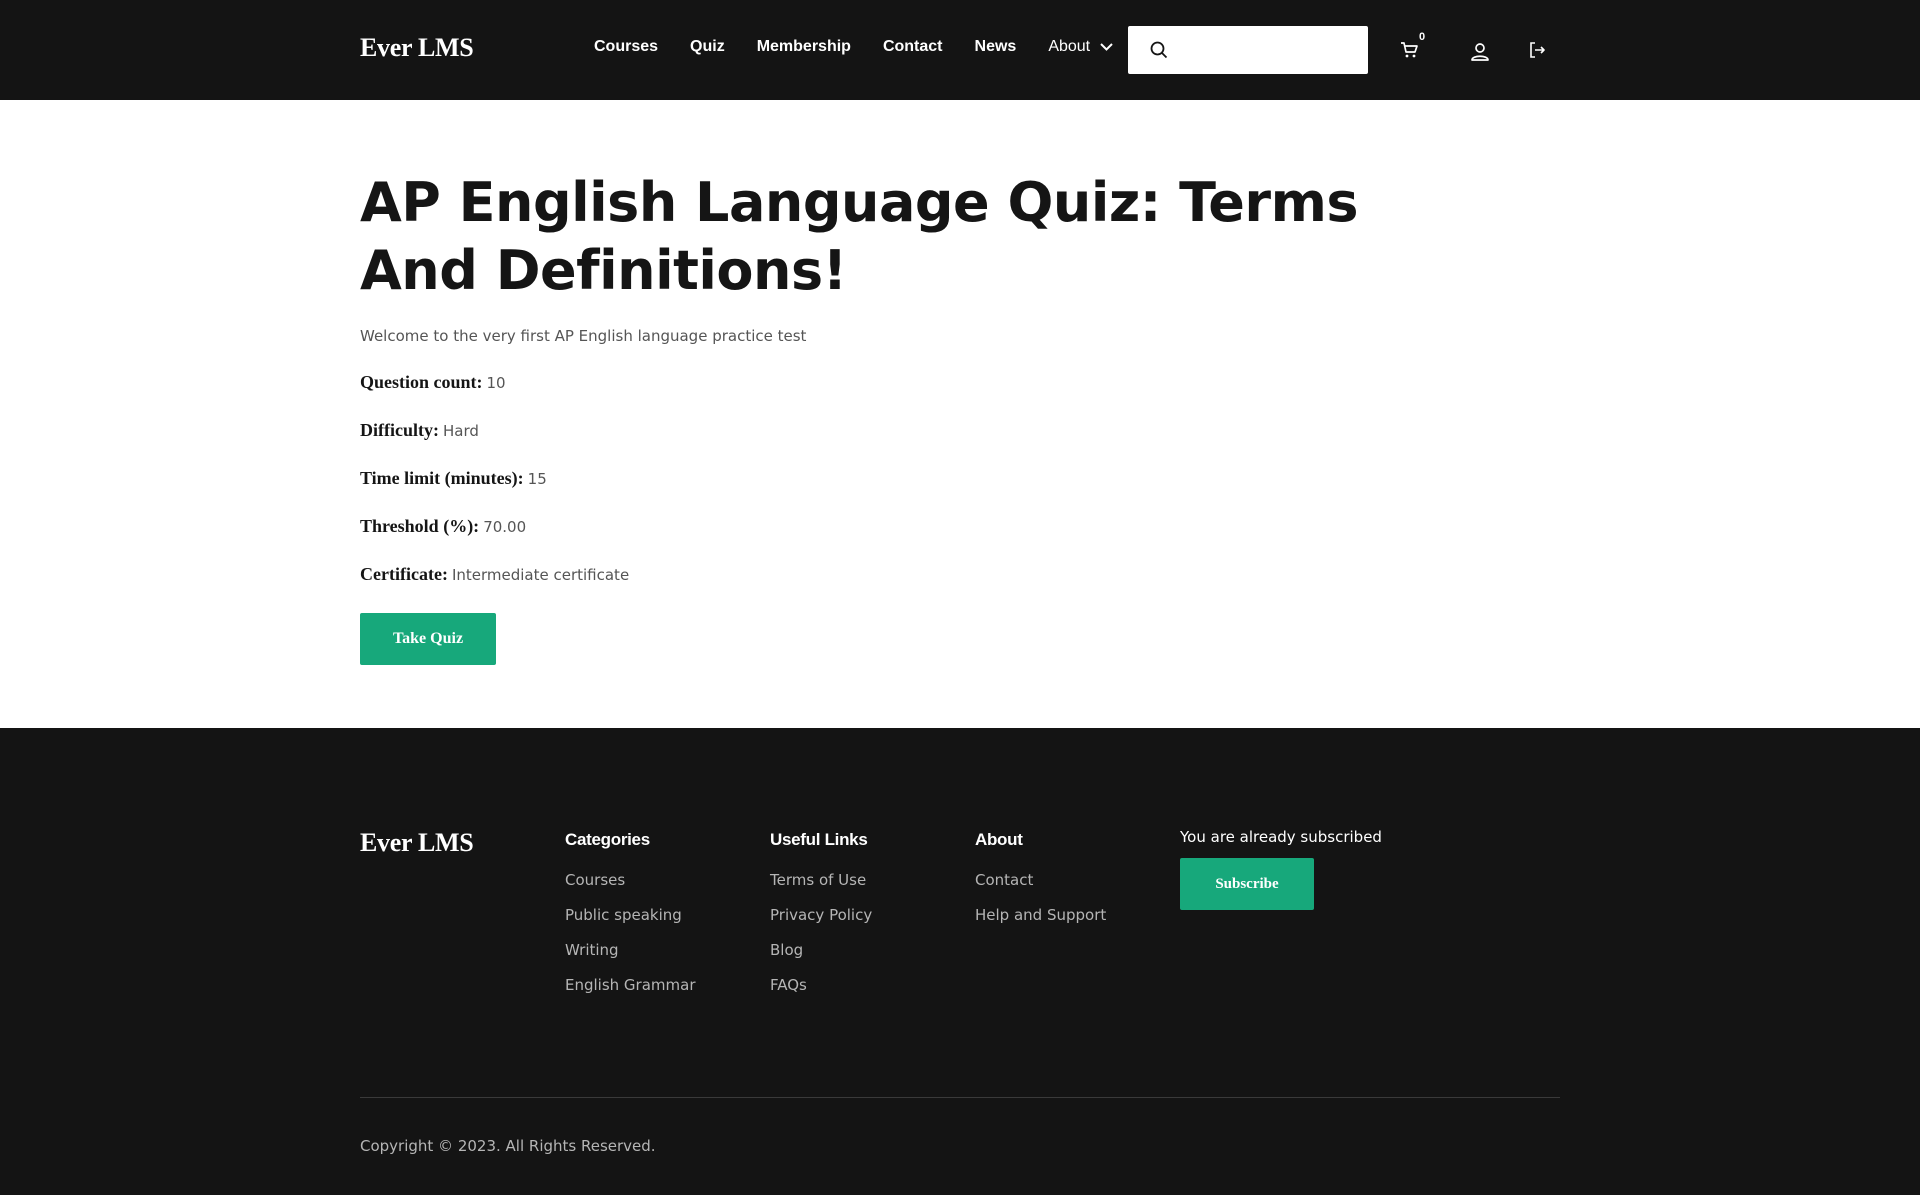  What do you see at coordinates (630, 950) in the screenshot?
I see `footer-link-writing: Writing` at bounding box center [630, 950].